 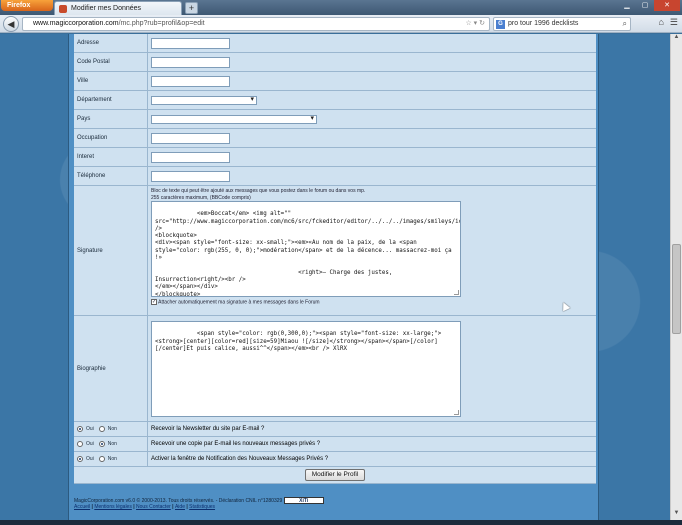 I want to click on footer-link-mentions: Mentions légales, so click(x=113, y=507).